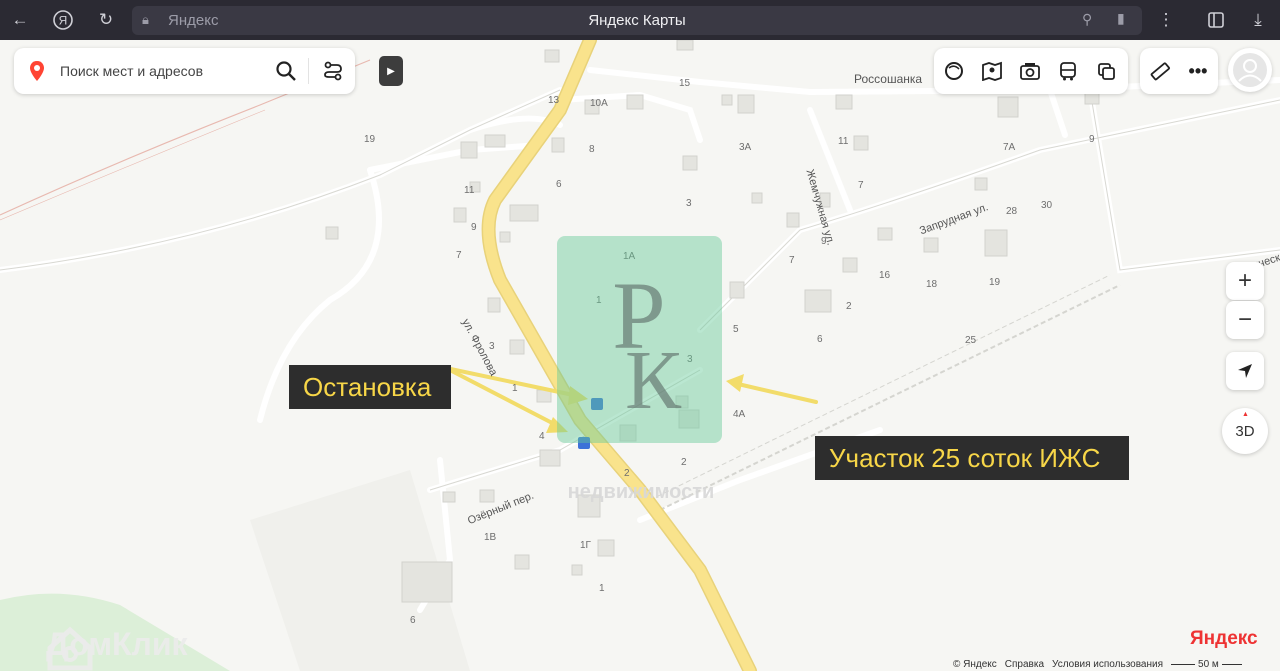  Describe the element at coordinates (1166, 20) in the screenshot. I see `more-vertical-icon: ⋮` at that location.